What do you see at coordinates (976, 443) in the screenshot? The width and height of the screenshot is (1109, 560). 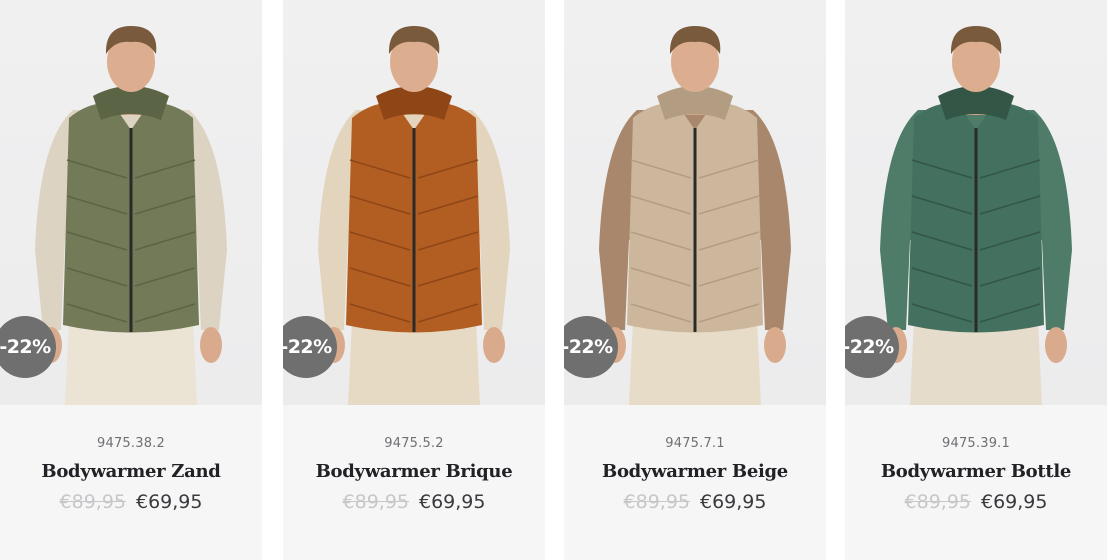 I see `product-sku: 9475.39.1` at bounding box center [976, 443].